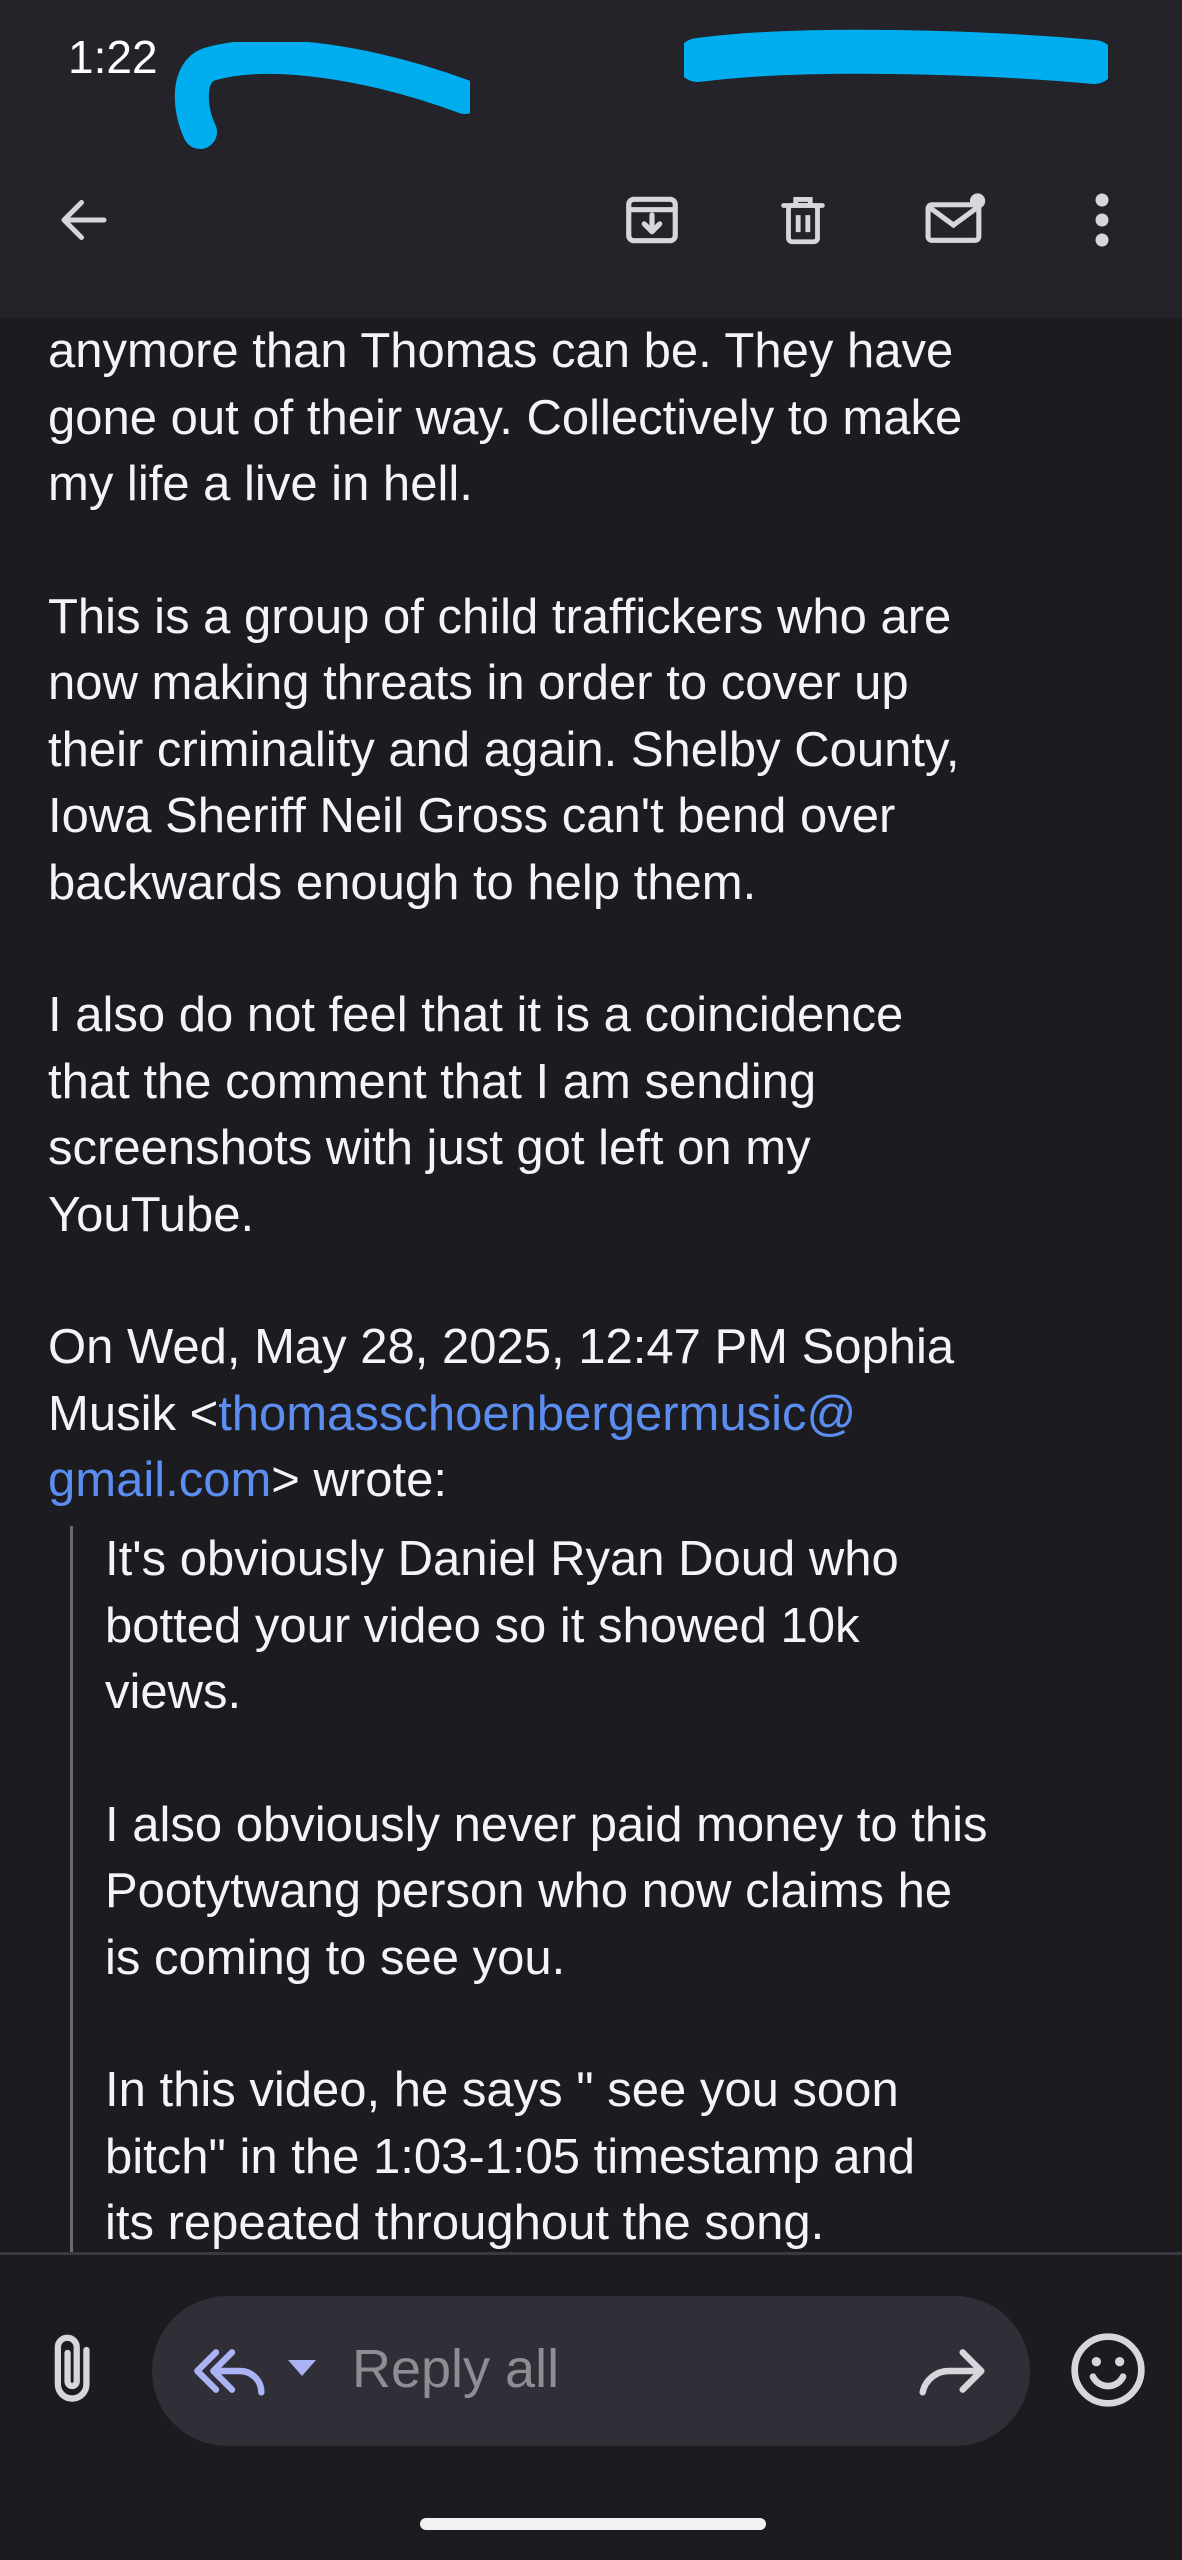 The height and width of the screenshot is (2560, 1182). Describe the element at coordinates (359, 1480) in the screenshot. I see `attribution-suffix: > wrote:` at that location.